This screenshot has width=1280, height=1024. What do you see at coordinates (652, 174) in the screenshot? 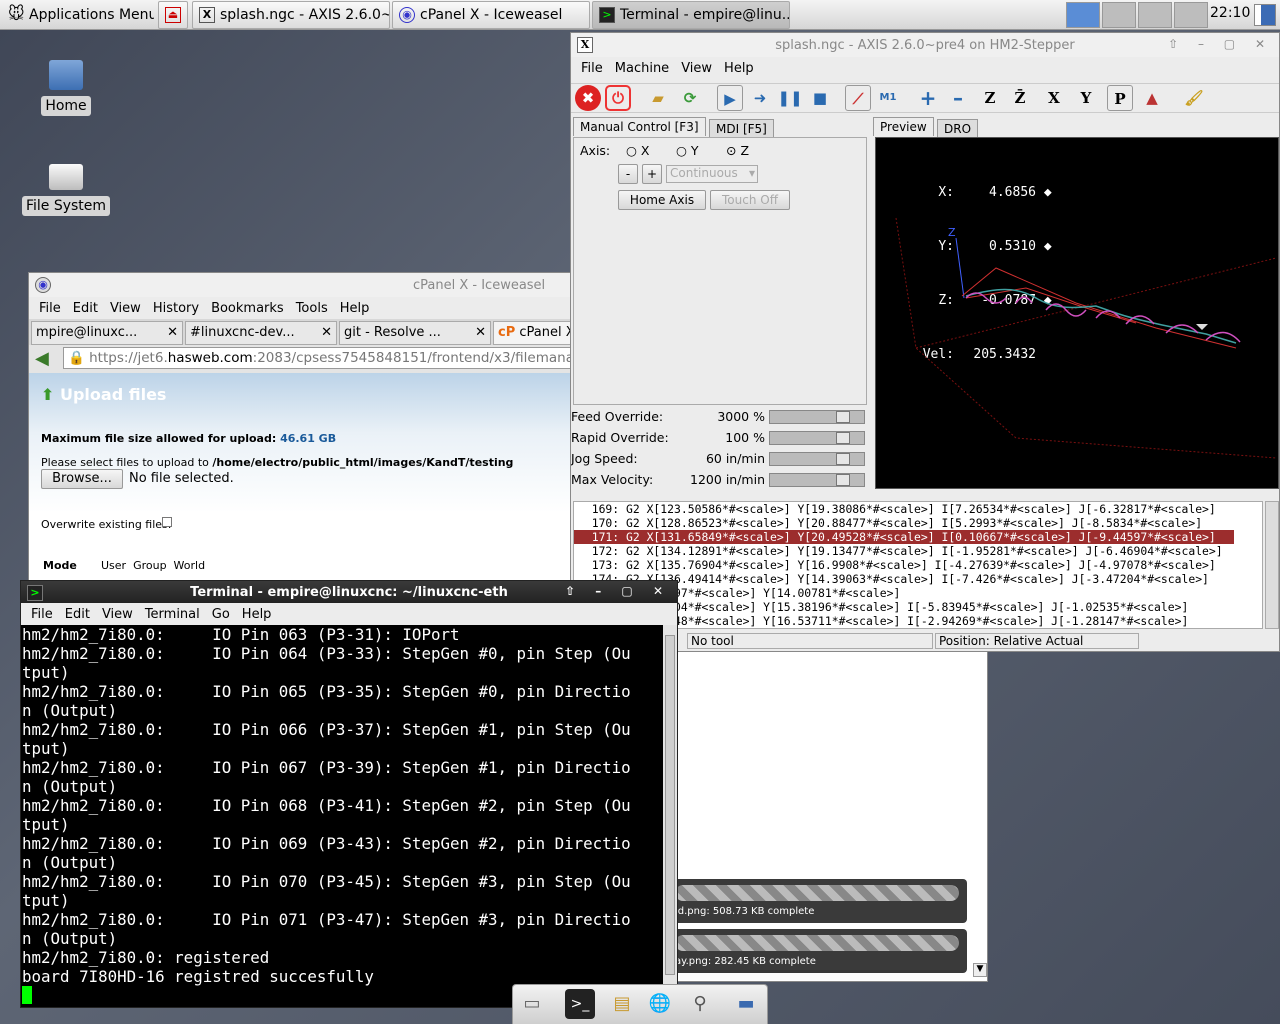
I see `jog-plus-button: +` at bounding box center [652, 174].